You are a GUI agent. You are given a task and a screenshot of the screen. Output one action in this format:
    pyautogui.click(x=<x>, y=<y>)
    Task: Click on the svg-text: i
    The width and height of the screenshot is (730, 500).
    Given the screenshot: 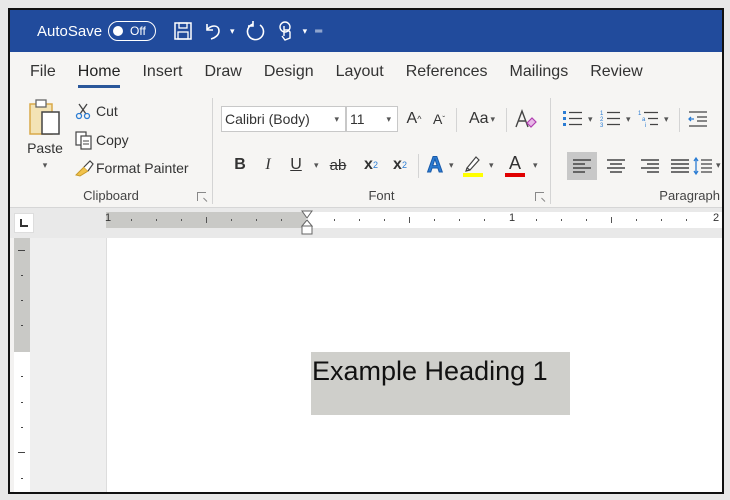 What is the action you would take?
    pyautogui.click(x=645, y=126)
    